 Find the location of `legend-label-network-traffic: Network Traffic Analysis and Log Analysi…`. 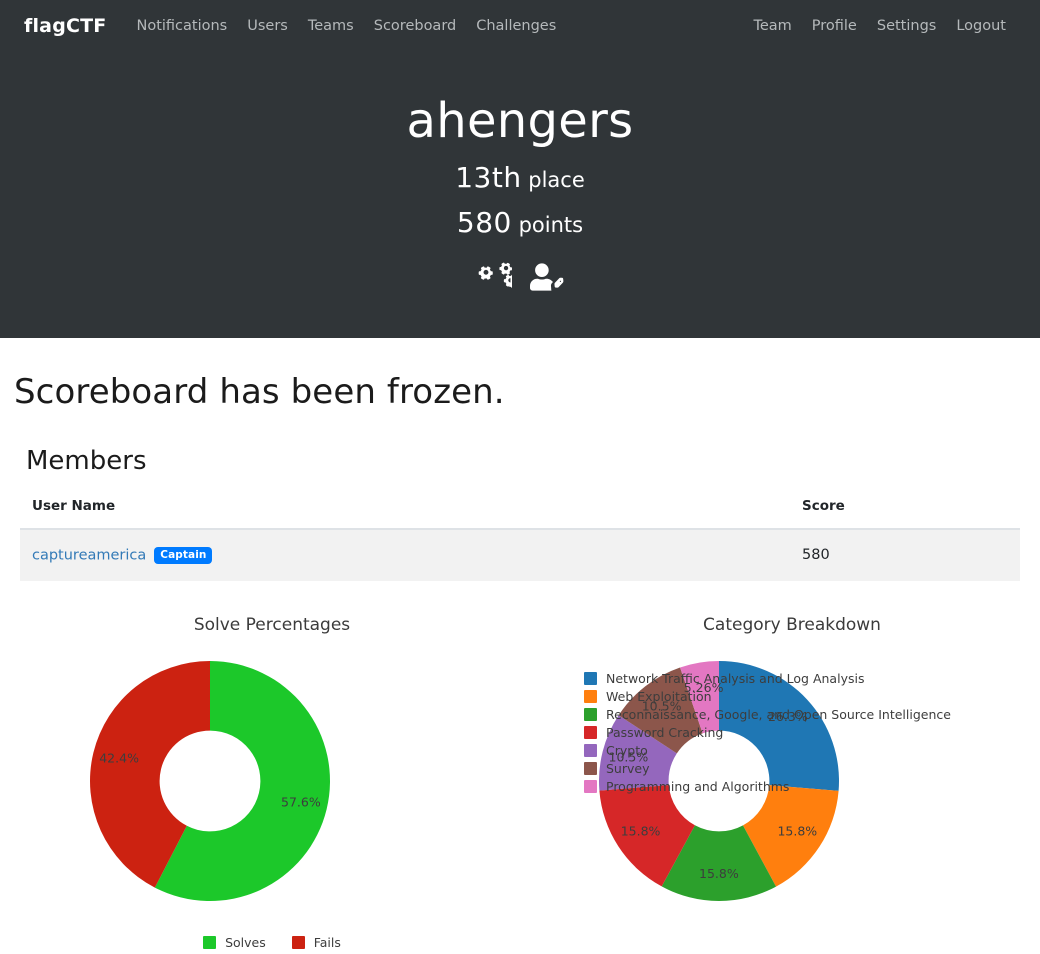

legend-label-network-traffic: Network Traffic Analysis and Log Analysi… is located at coordinates (735, 678).